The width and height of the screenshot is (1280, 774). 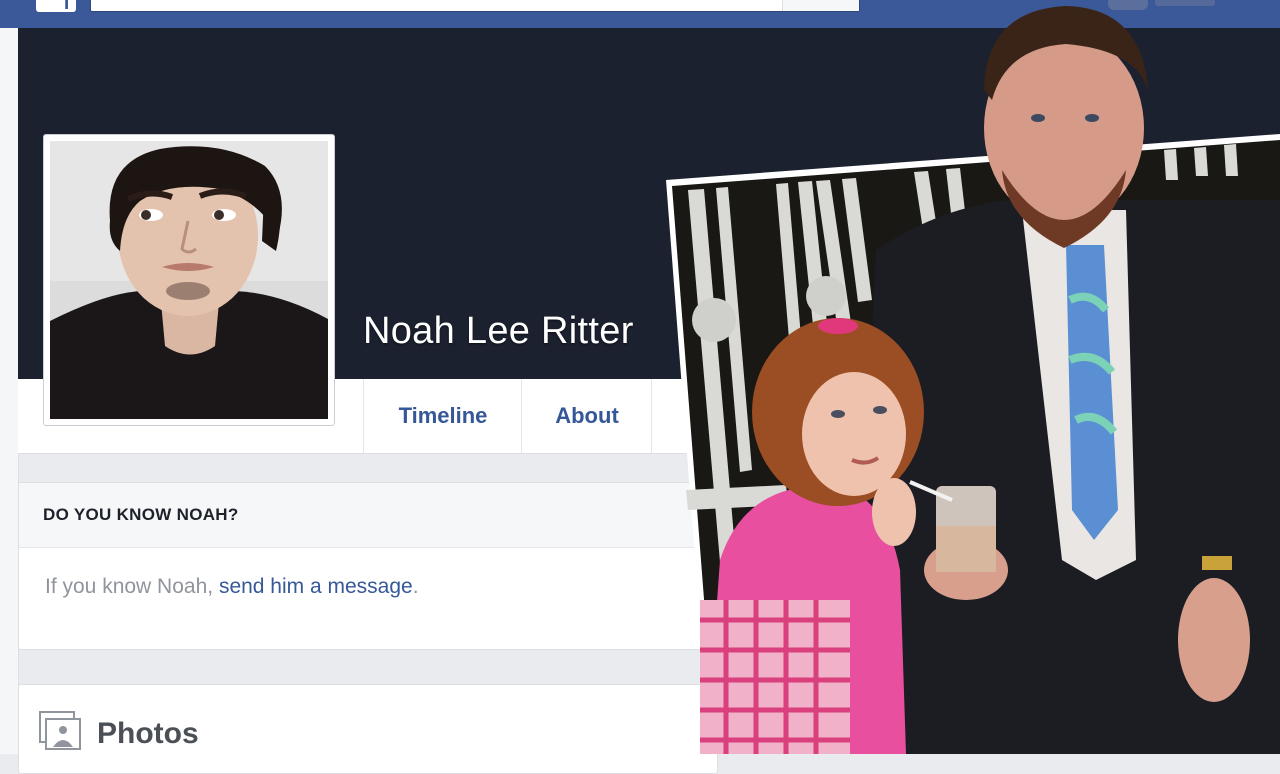 I want to click on left-gutter, so click(x=9, y=391).